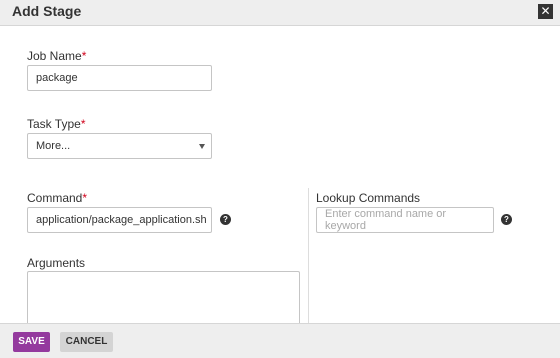  I want to click on column-divider, so click(308, 255).